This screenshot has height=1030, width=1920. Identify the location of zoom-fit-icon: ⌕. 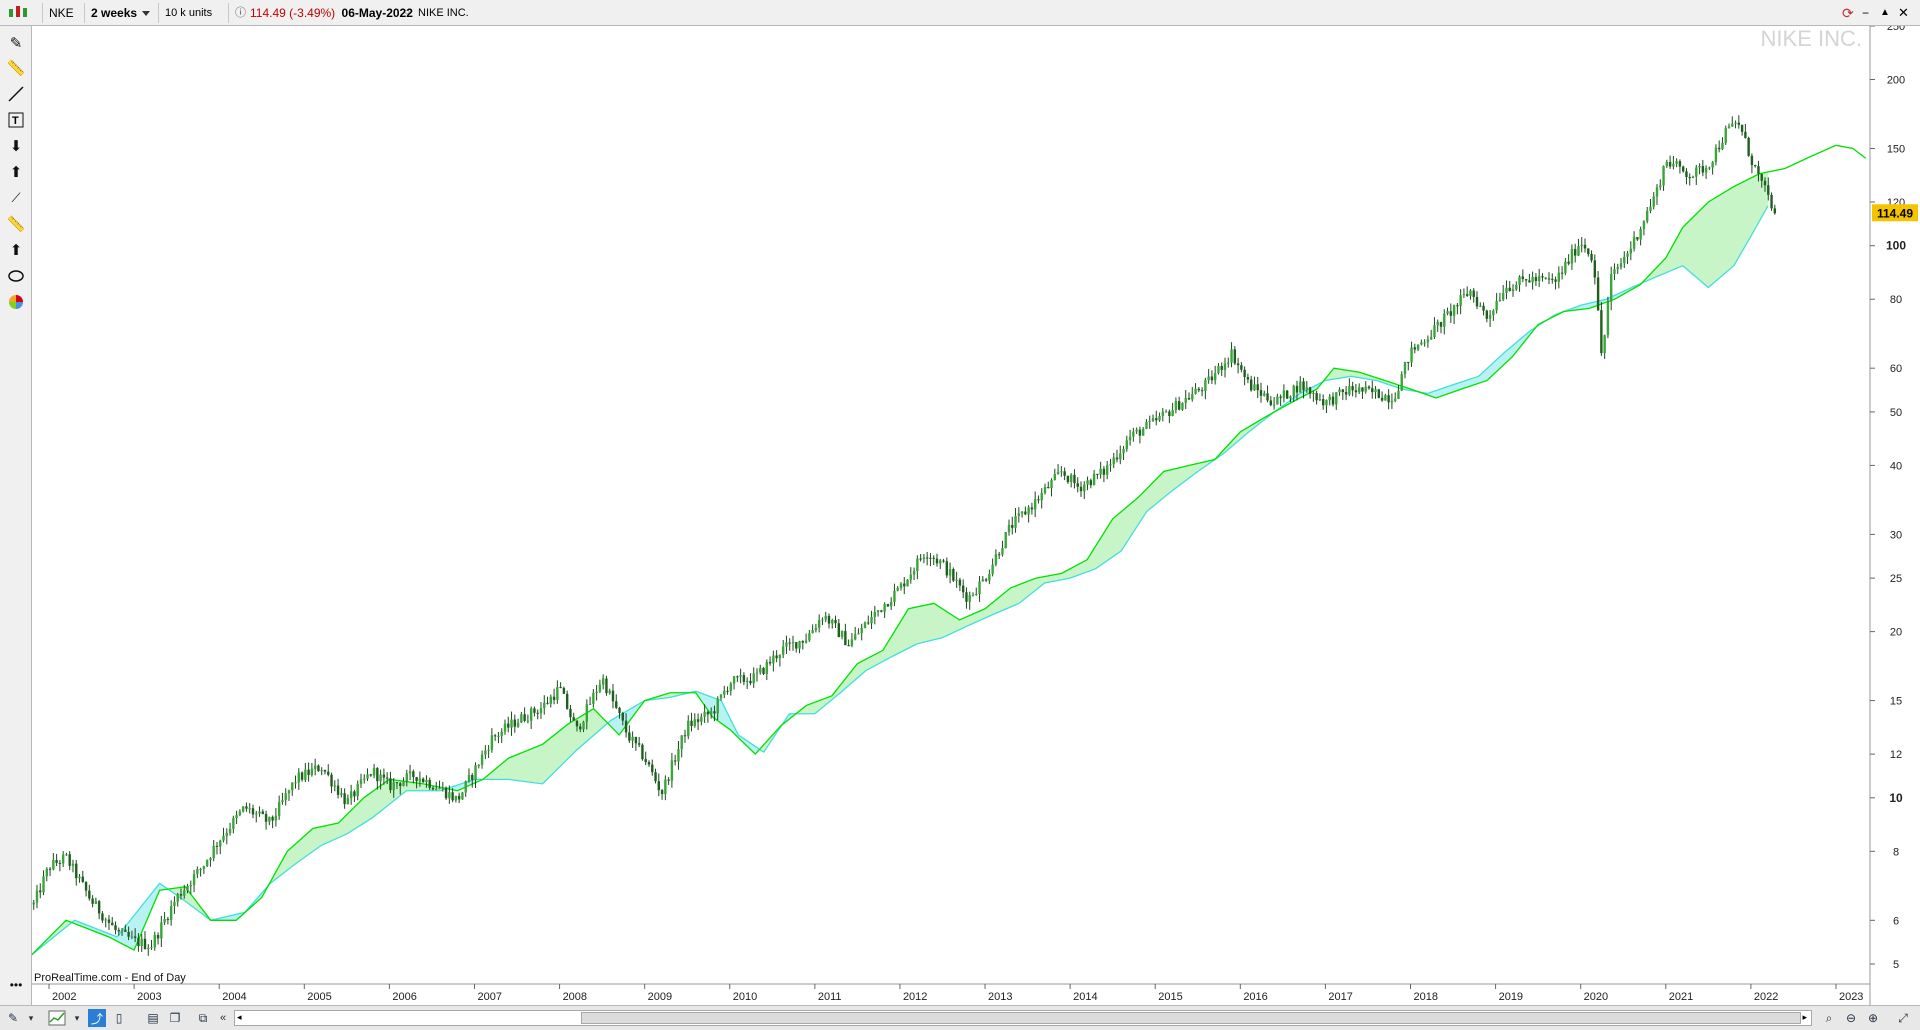
(1829, 1018).